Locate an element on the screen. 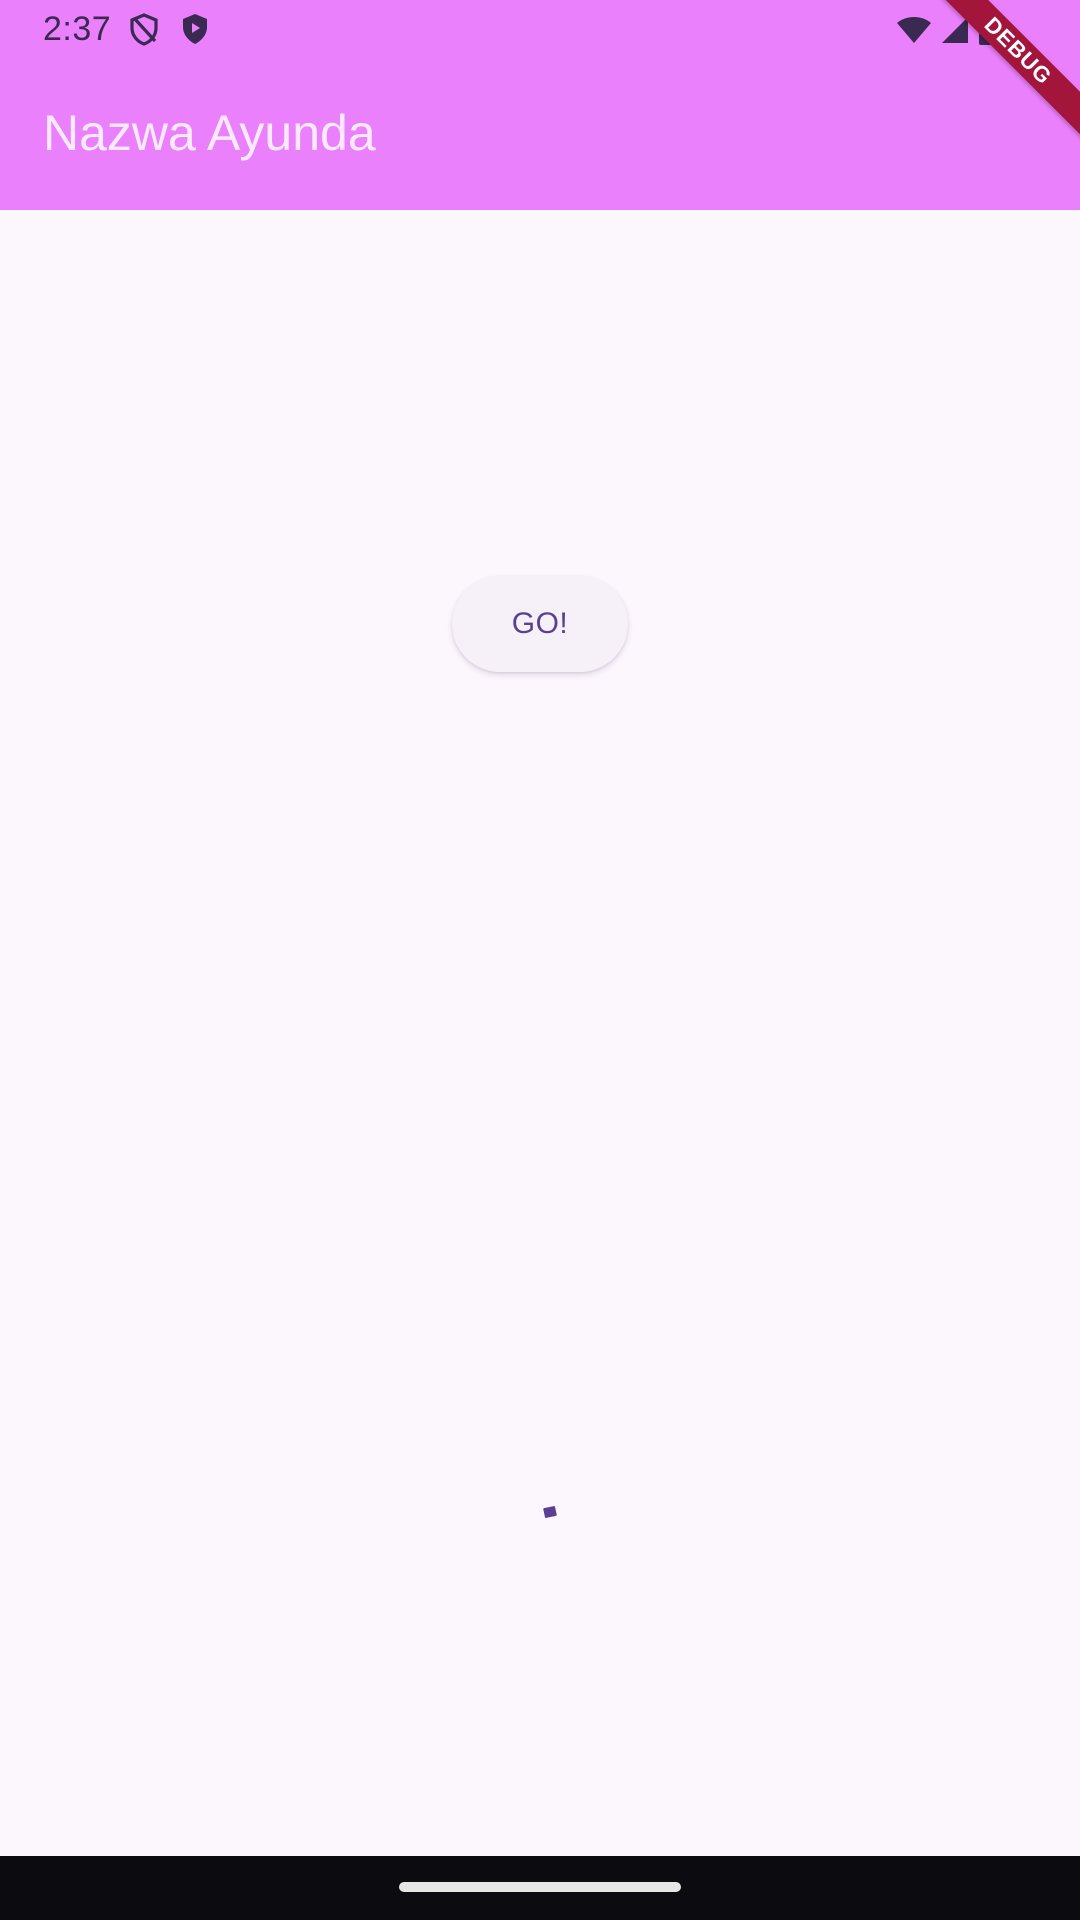 The width and height of the screenshot is (1080, 1920). app-bar-title: Nazwa Ayunda is located at coordinates (209, 133).